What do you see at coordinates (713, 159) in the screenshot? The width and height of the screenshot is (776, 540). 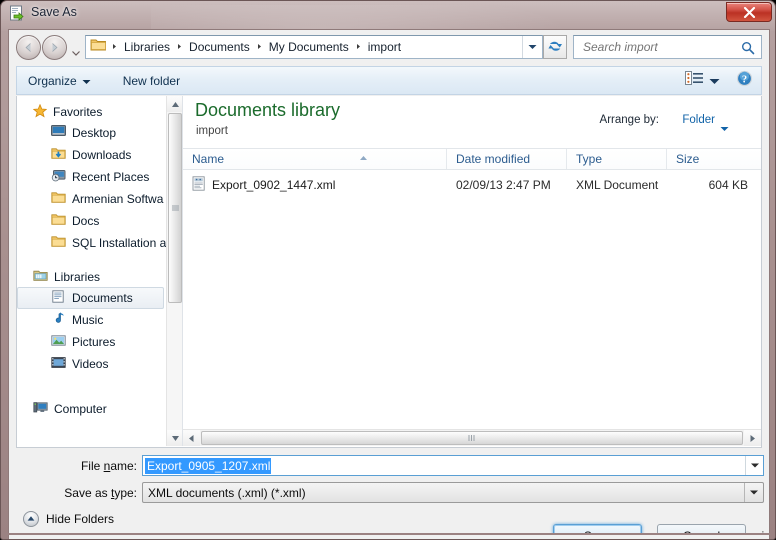 I see `column-header-size: Size` at bounding box center [713, 159].